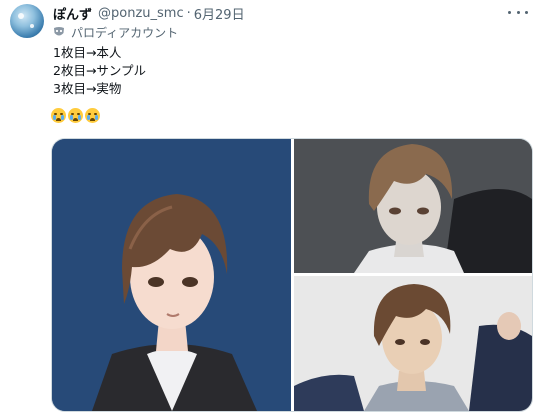 The width and height of the screenshot is (540, 416). I want to click on handle: @ponzu_smc, so click(141, 13).